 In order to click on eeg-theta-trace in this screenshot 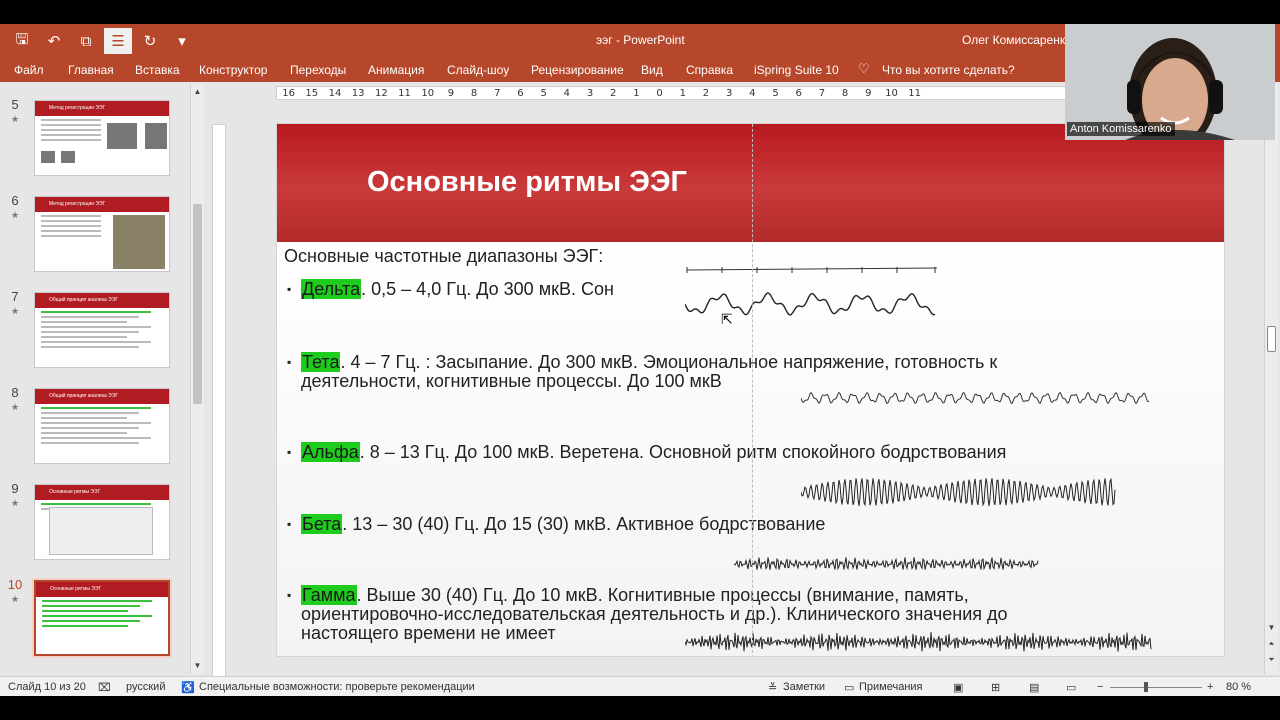, I will do `click(976, 398)`.